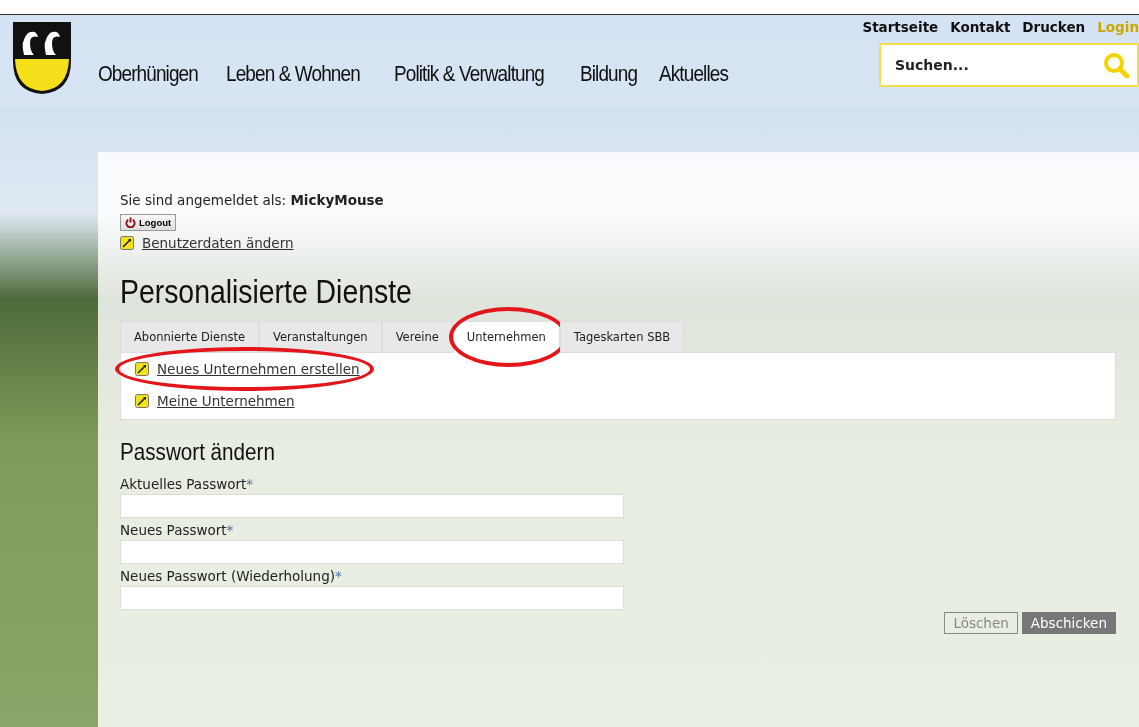  What do you see at coordinates (320, 337) in the screenshot?
I see `tab: Veranstaltungen` at bounding box center [320, 337].